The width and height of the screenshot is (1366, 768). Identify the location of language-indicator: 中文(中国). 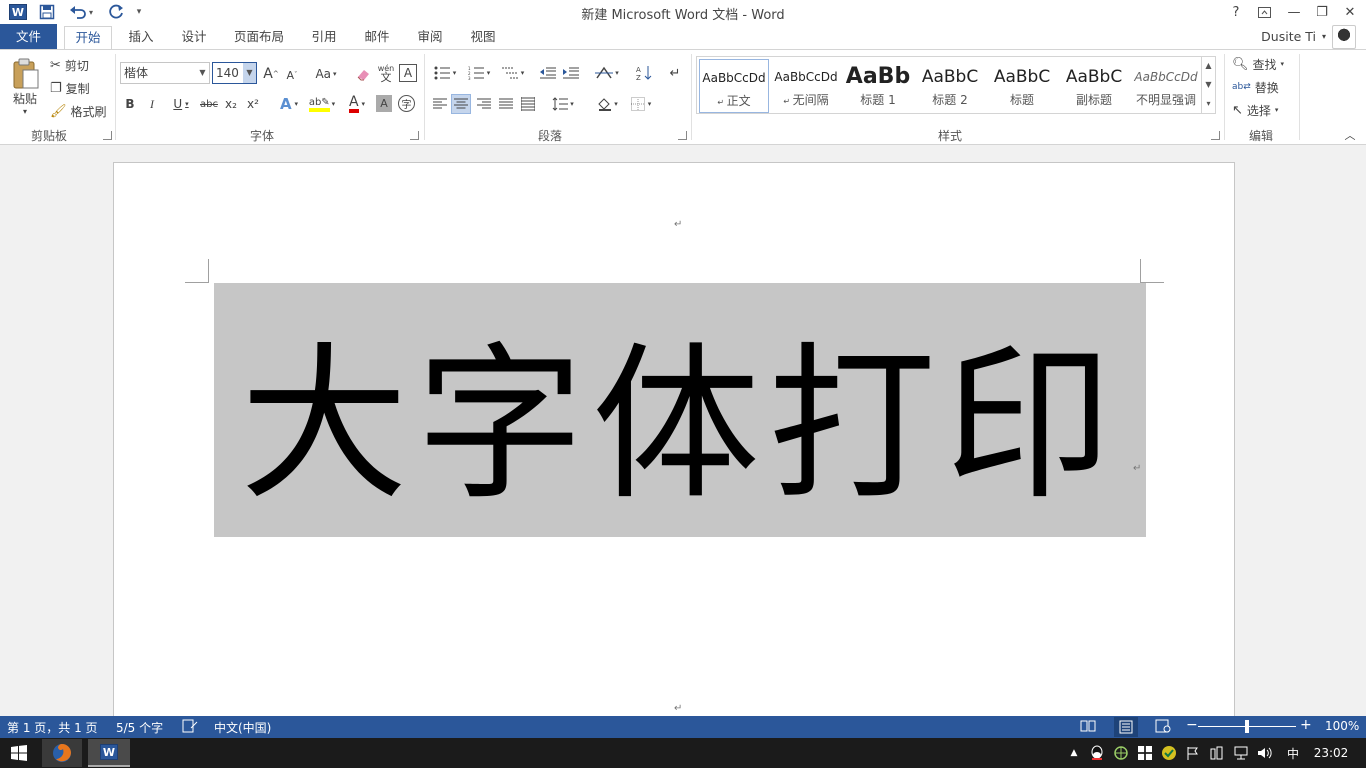
(242, 727).